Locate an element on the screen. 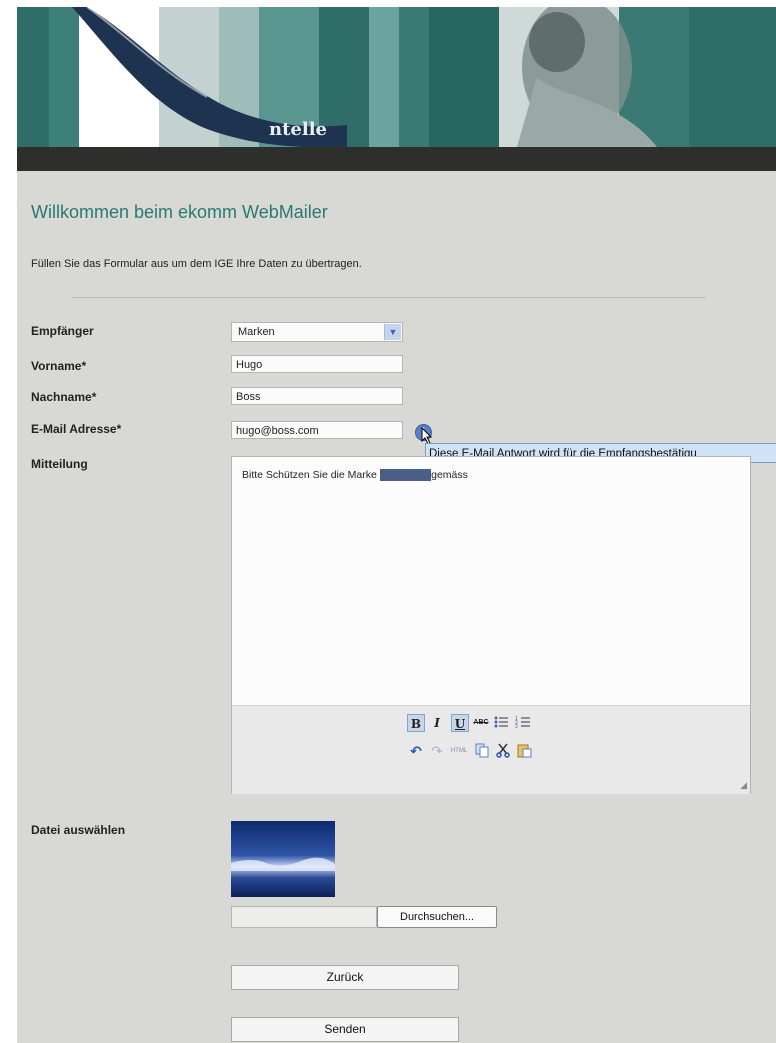 The width and height of the screenshot is (776, 1043). message-text-before: Bitte Schützen Sie die Marke is located at coordinates (309, 475).